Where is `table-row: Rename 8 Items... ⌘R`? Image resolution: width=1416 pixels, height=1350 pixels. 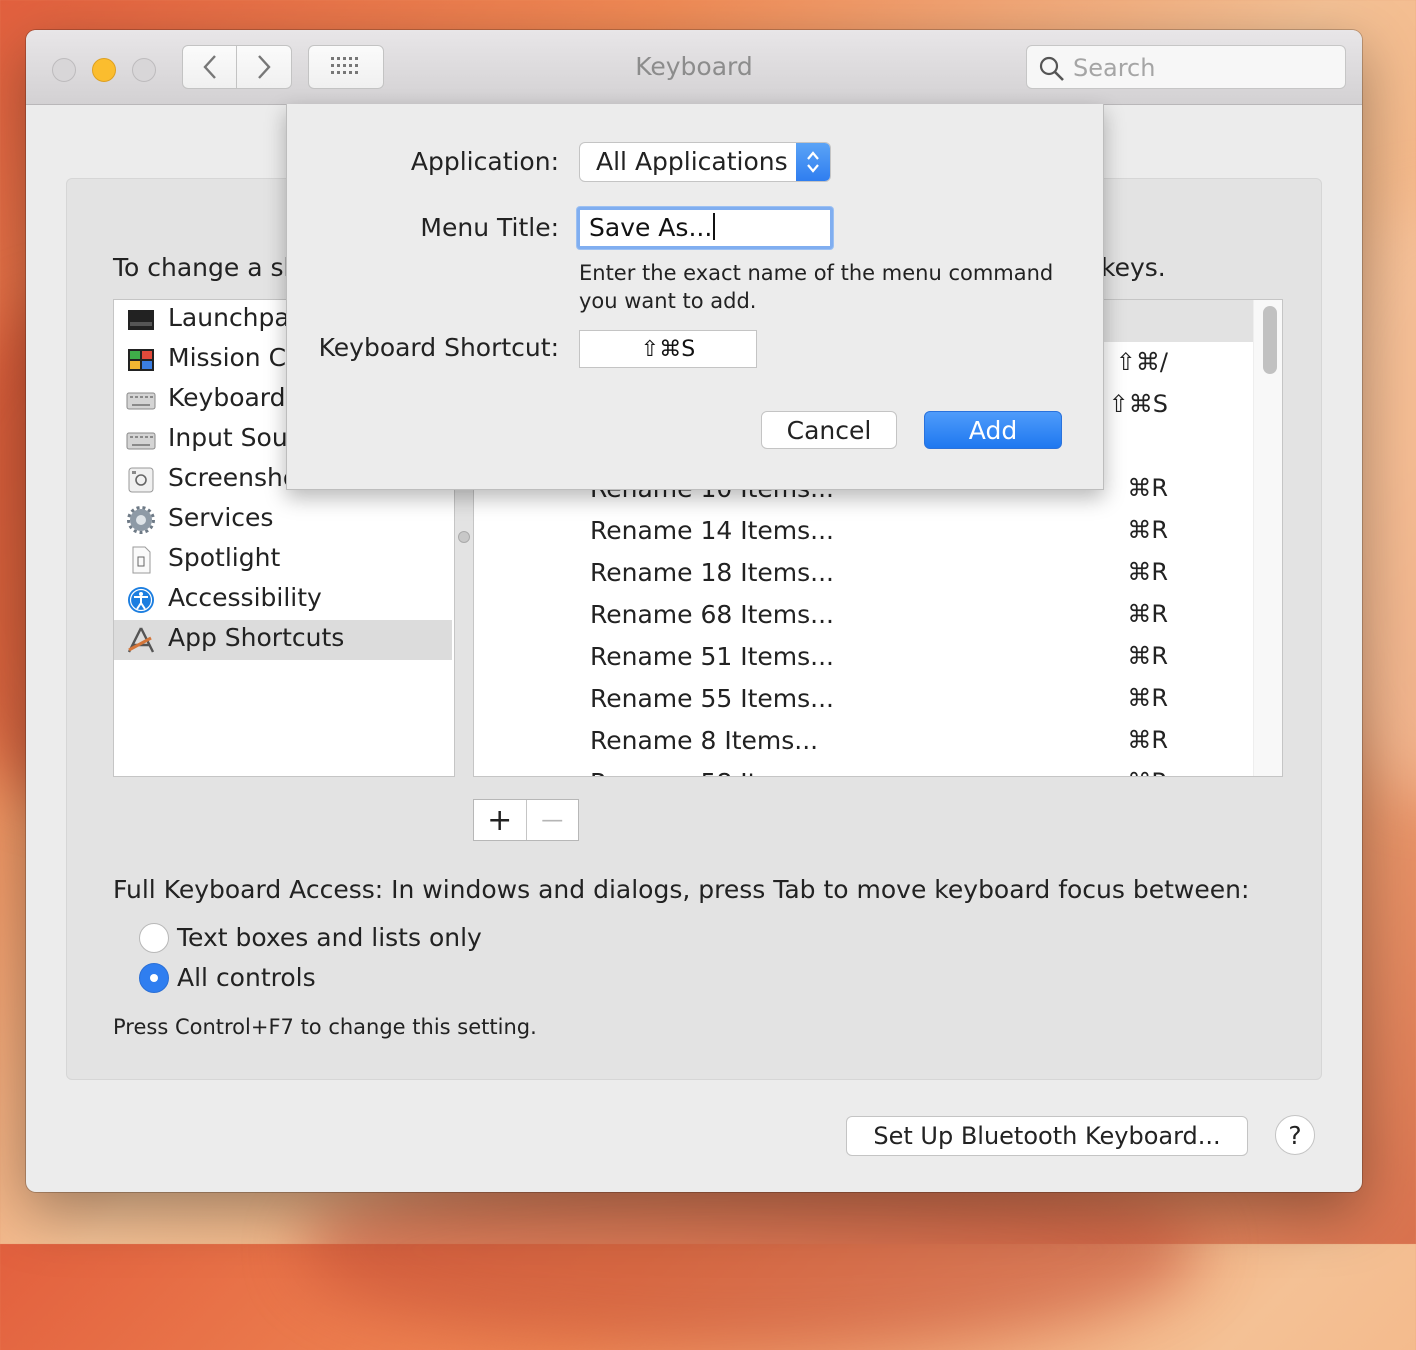
table-row: Rename 8 Items... ⌘R is located at coordinates (864, 741).